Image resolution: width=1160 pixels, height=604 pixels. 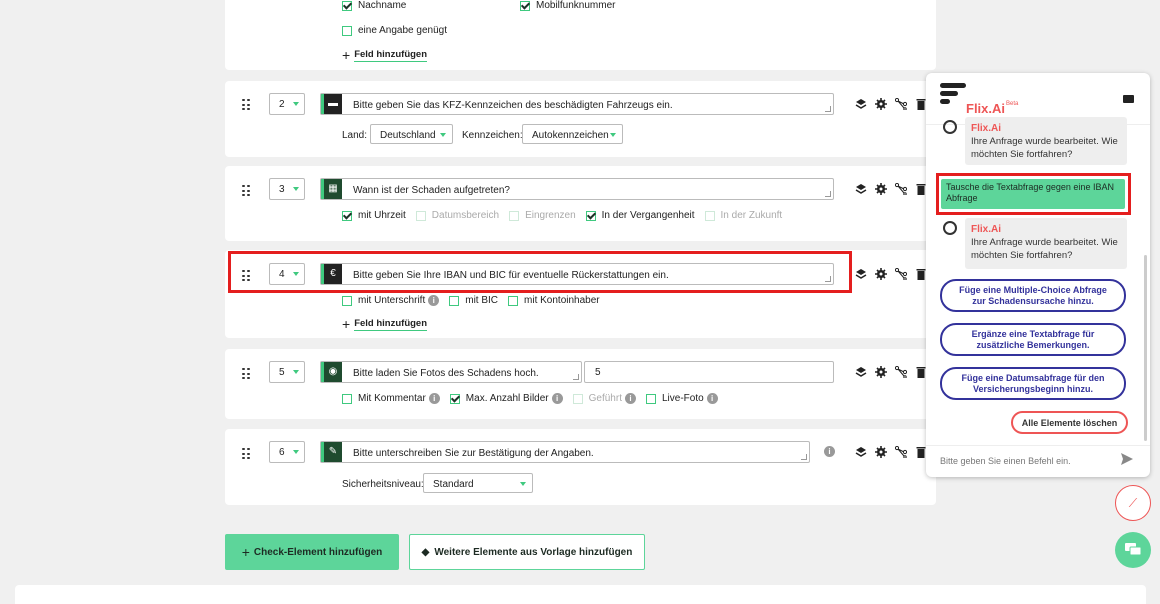 What do you see at coordinates (331, 189) in the screenshot?
I see `calendar-icon: ▦` at bounding box center [331, 189].